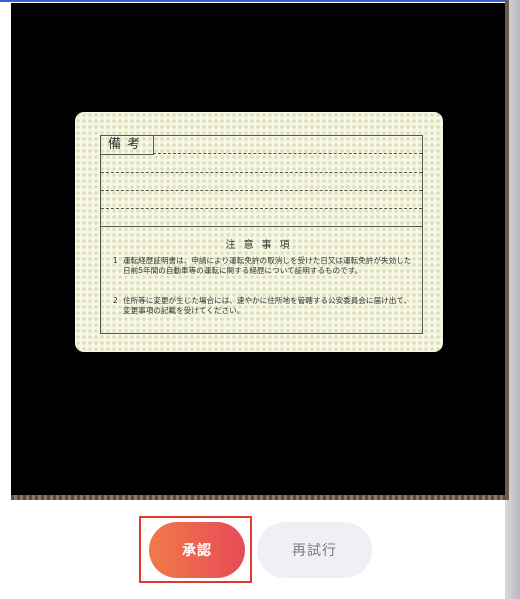 This screenshot has width=520, height=599. Describe the element at coordinates (258, 497) in the screenshot. I see `frame-bottom-edge` at that location.